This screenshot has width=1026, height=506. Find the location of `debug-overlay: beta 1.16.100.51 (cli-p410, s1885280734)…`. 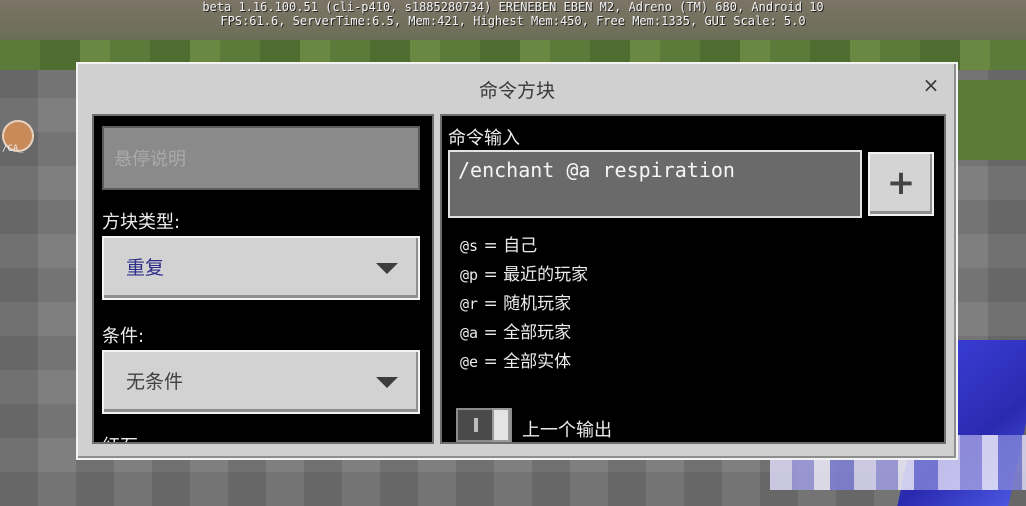

debug-overlay: beta 1.16.100.51 (cli-p410, s1885280734)… is located at coordinates (513, 14).